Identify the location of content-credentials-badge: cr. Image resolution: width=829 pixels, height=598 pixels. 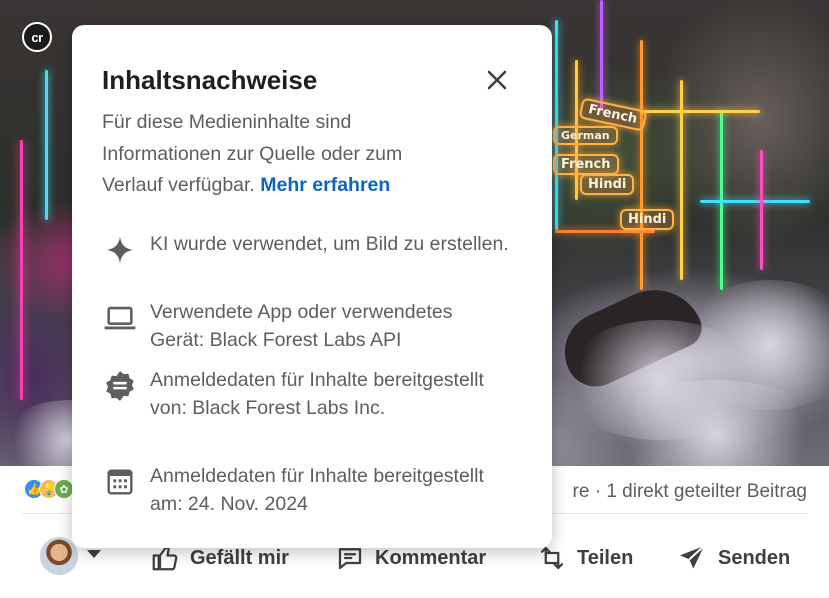
(37, 37).